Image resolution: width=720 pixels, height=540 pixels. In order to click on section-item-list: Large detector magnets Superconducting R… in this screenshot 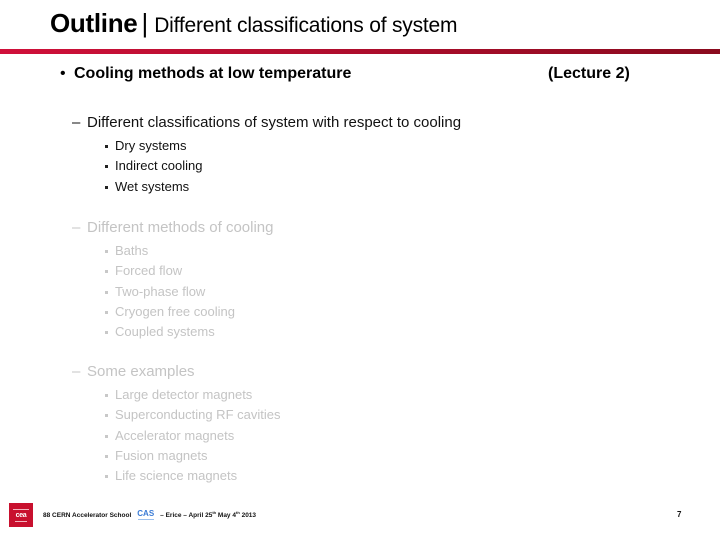, I will do `click(176, 435)`.